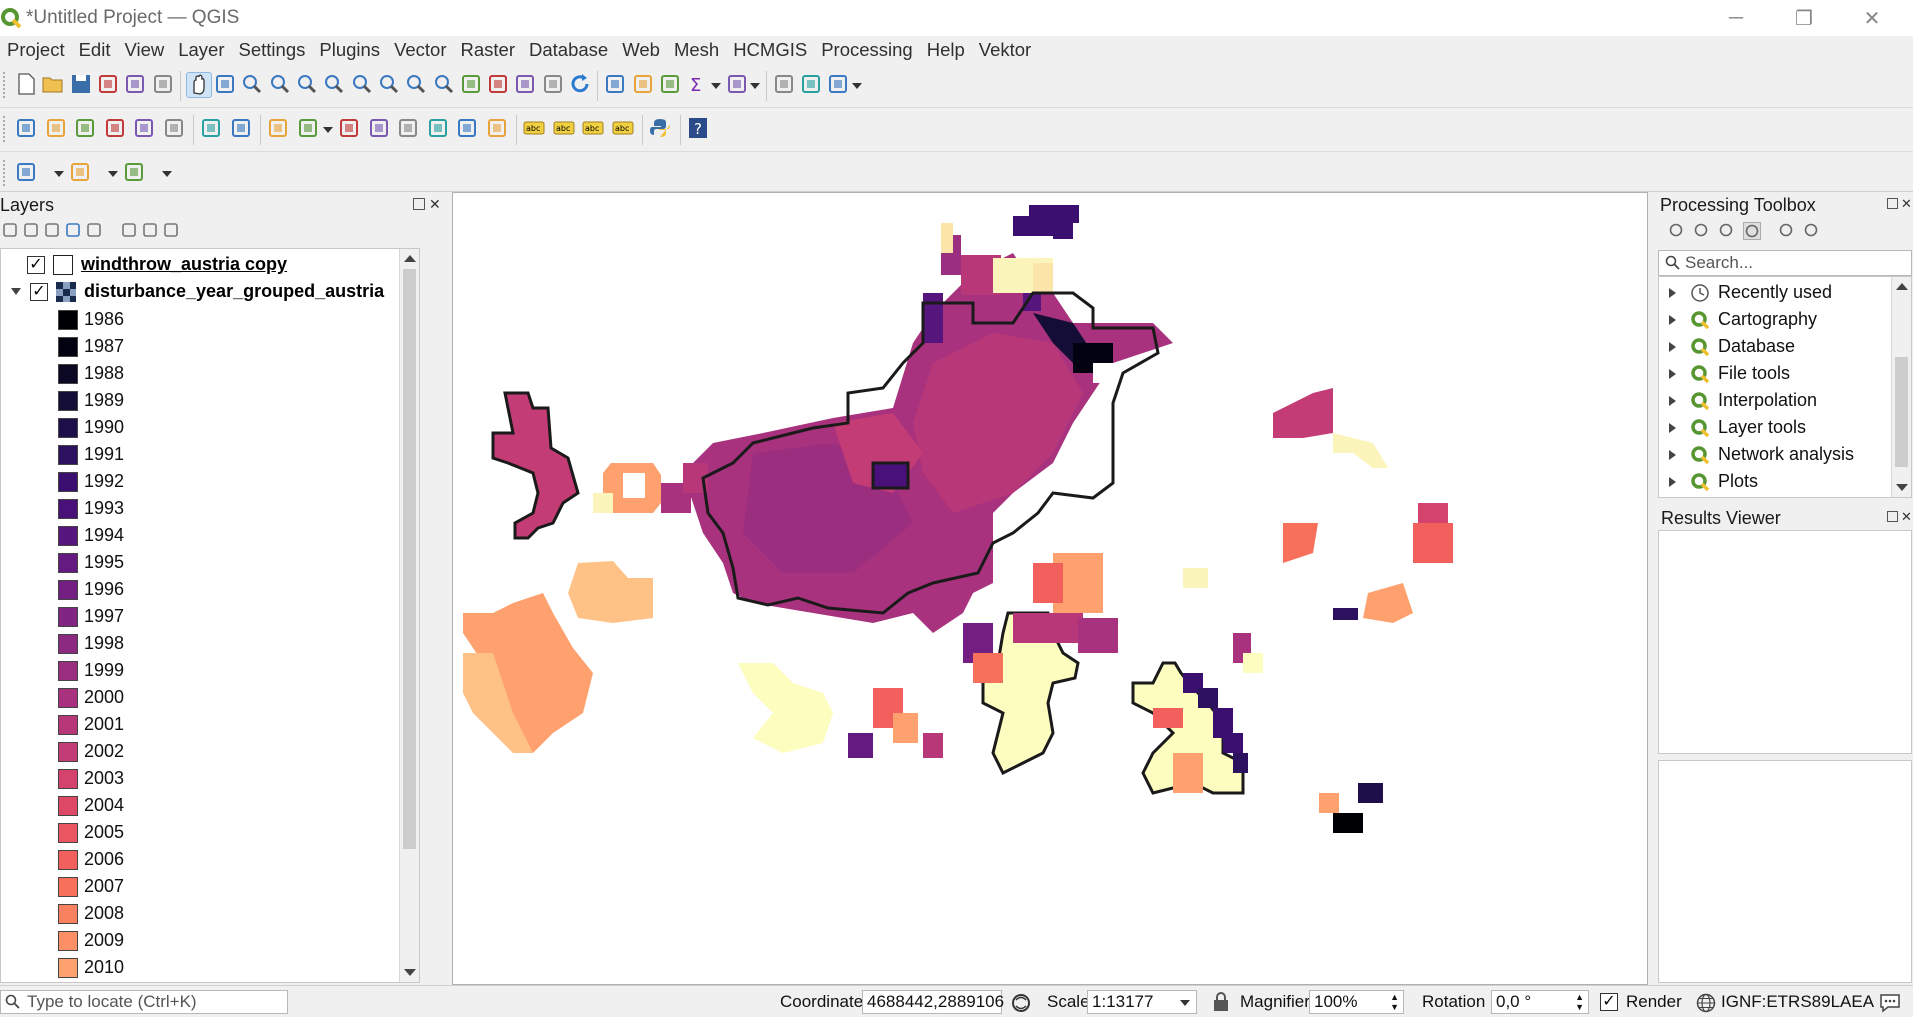 This screenshot has width=1913, height=1017. What do you see at coordinates (27, 129) in the screenshot?
I see `data-source-manager-icon` at bounding box center [27, 129].